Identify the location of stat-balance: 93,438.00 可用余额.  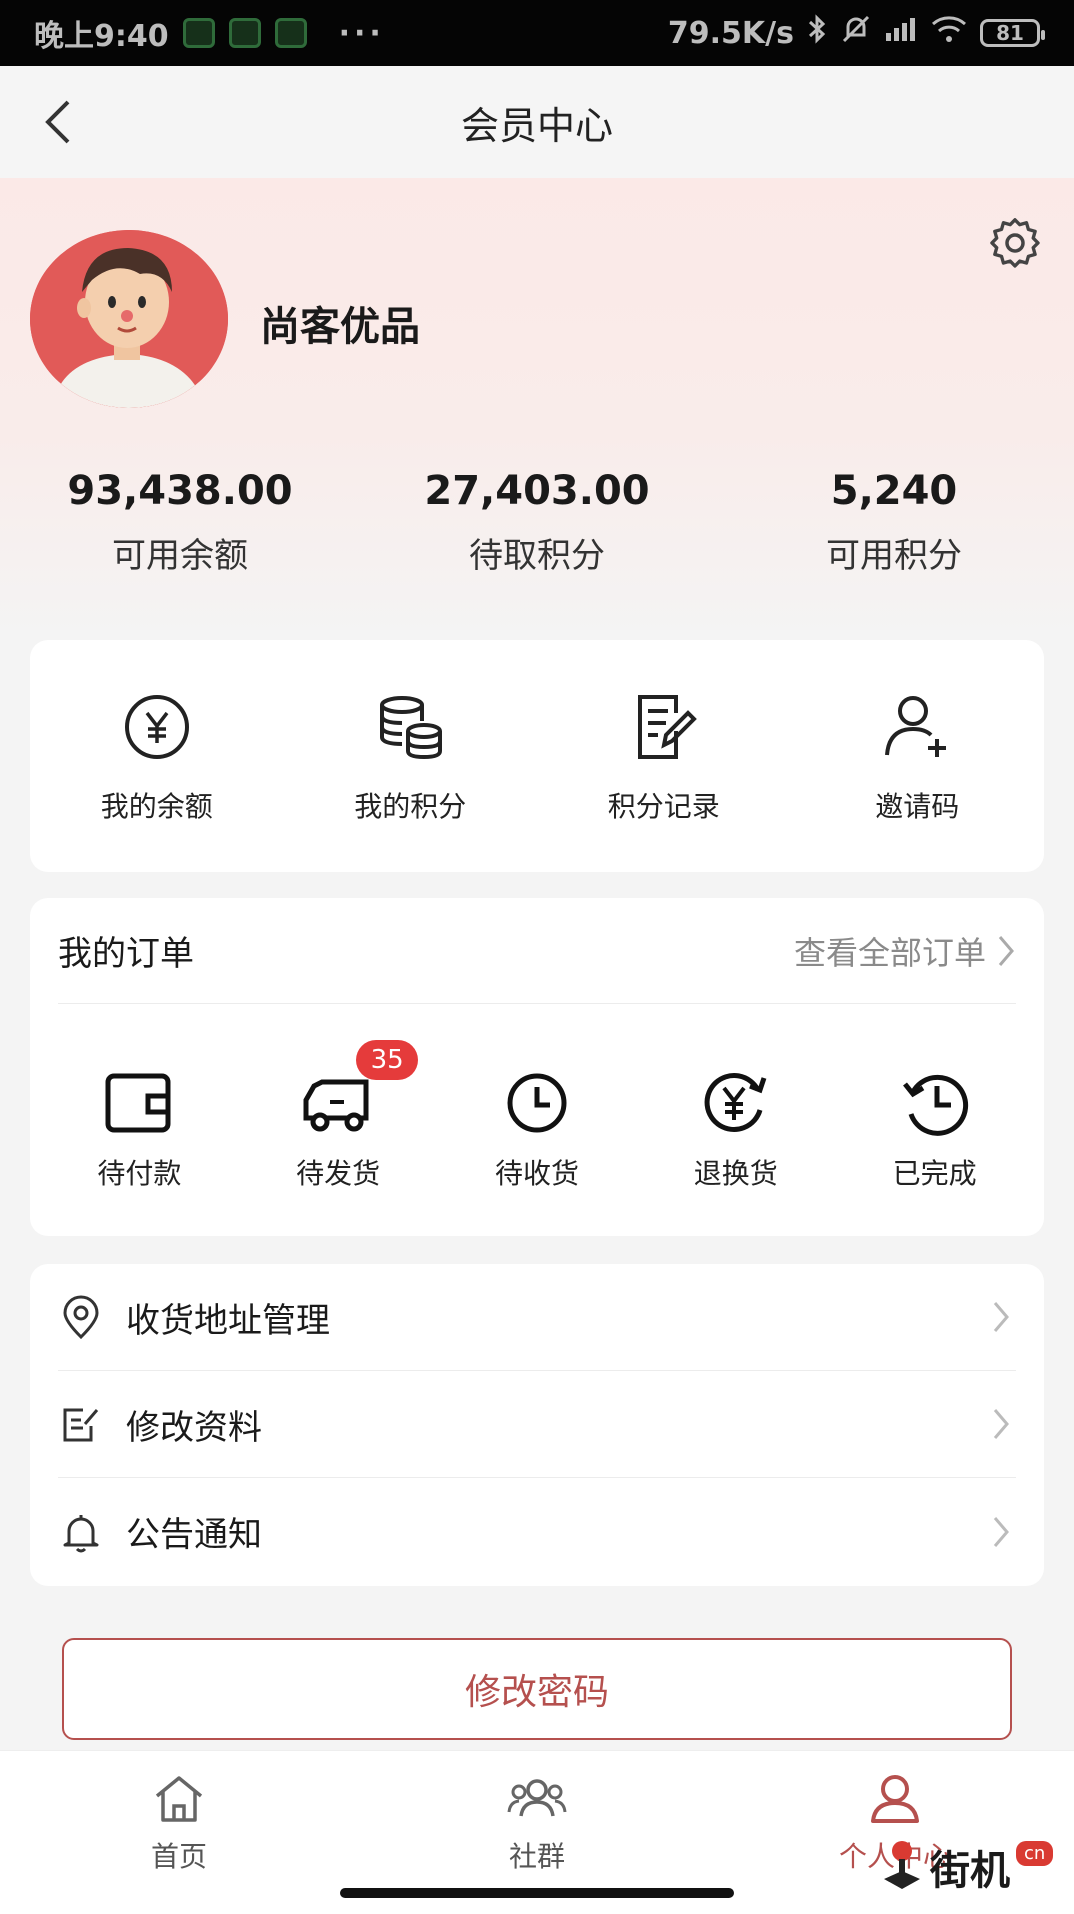
(180, 522).